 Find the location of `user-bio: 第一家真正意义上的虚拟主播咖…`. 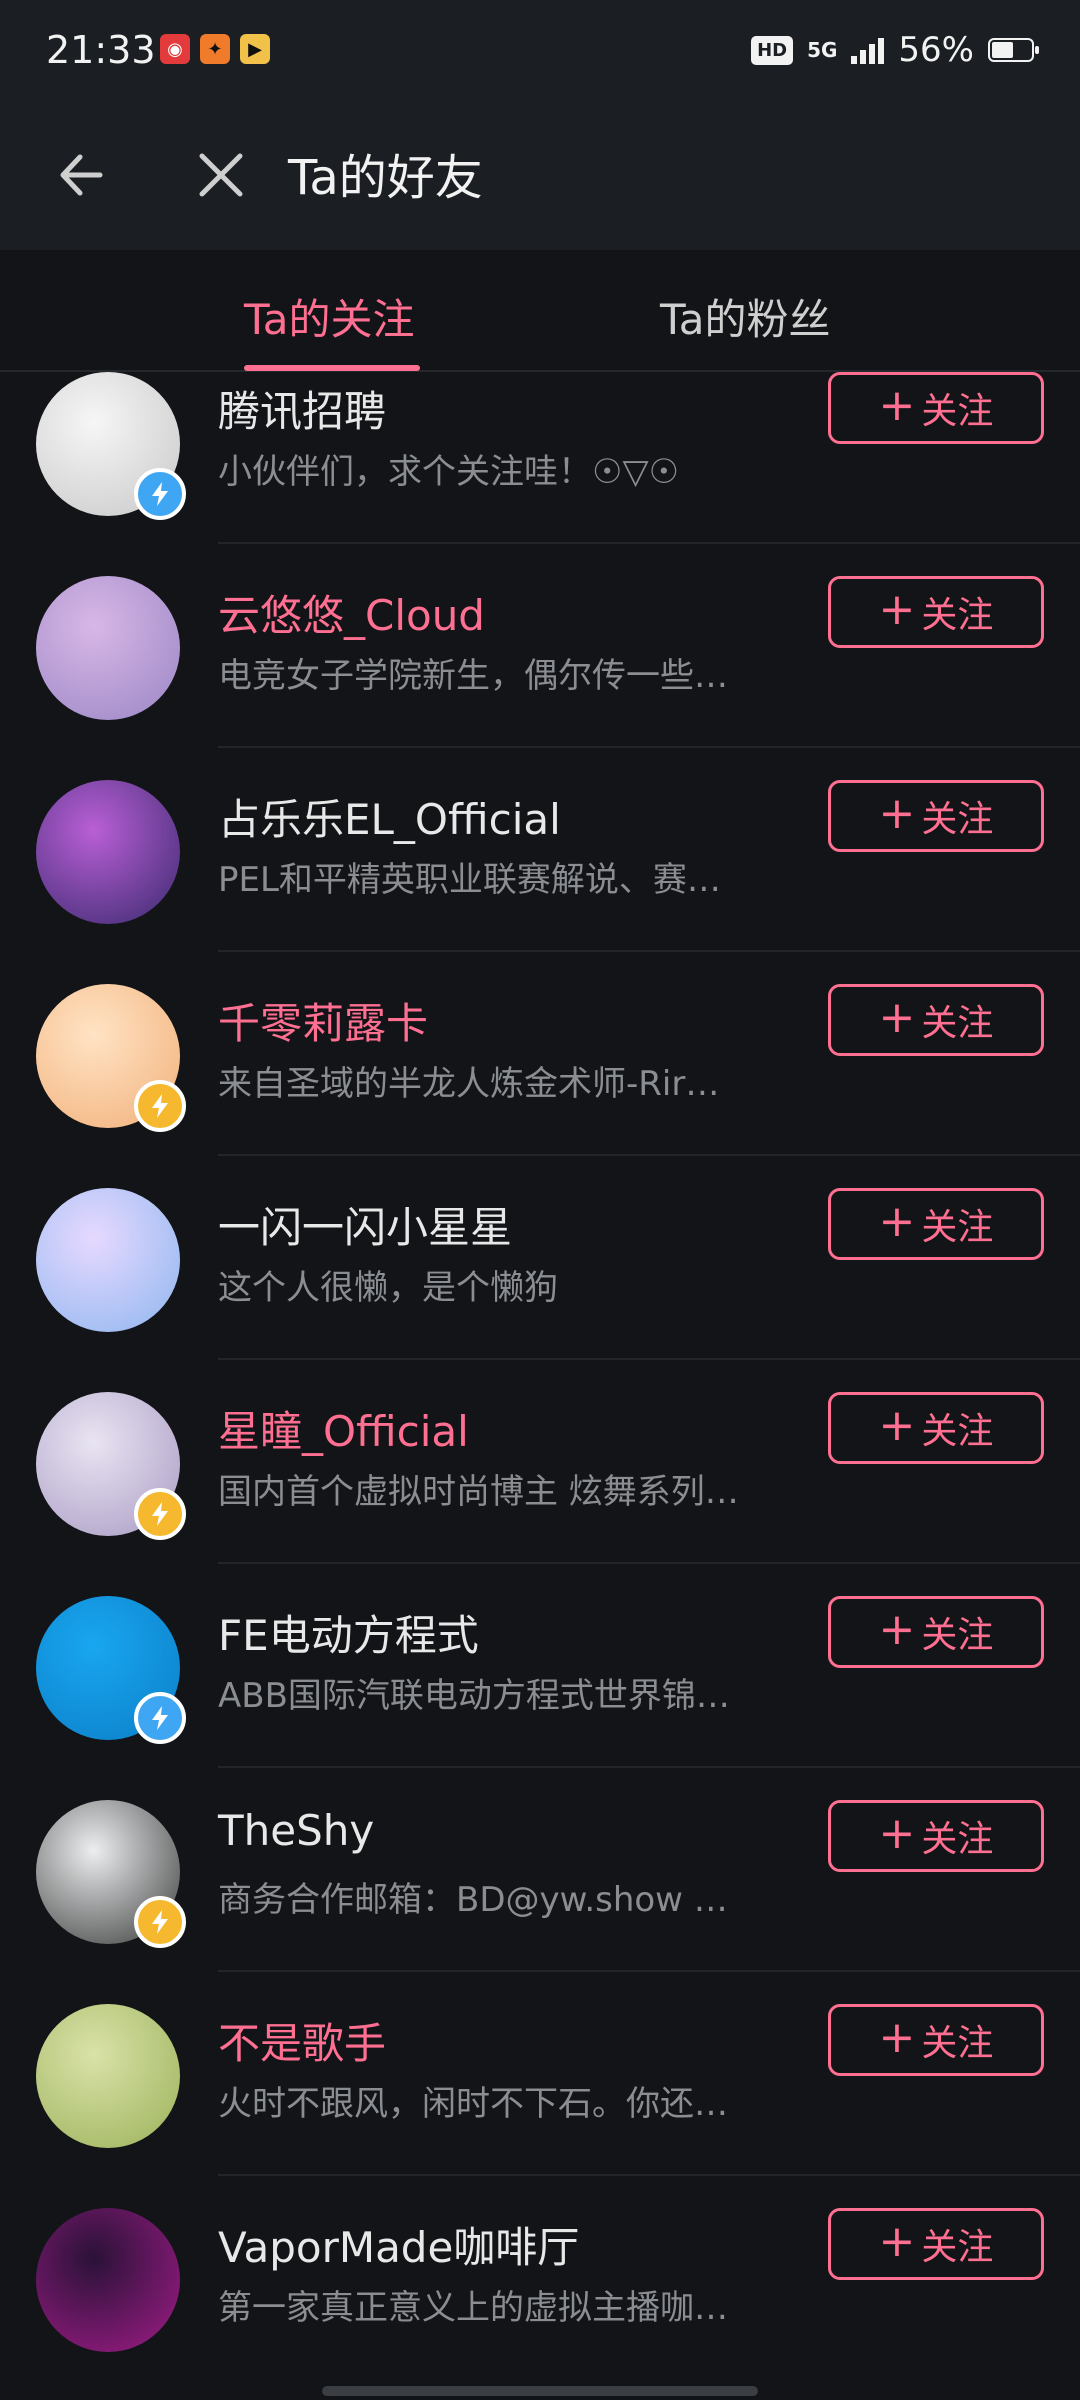

user-bio: 第一家真正意义上的虚拟主播咖… is located at coordinates (473, 2308).